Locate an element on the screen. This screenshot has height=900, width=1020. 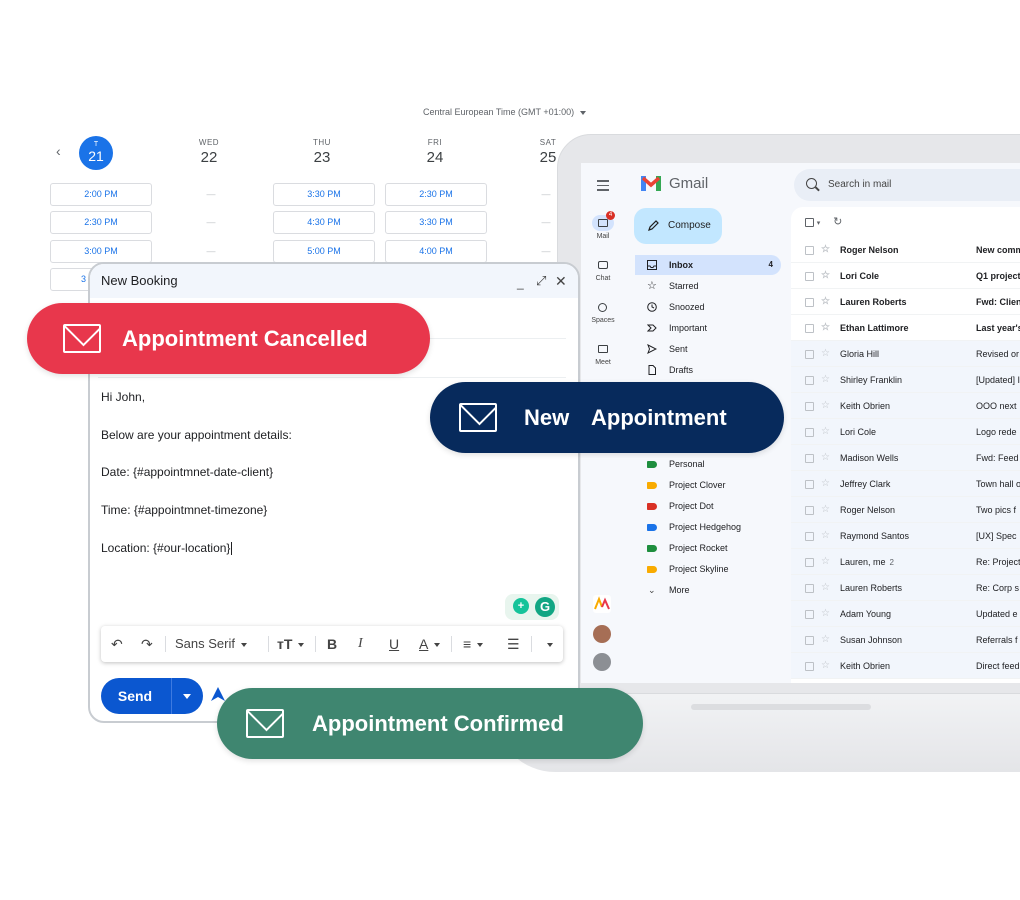
email-row: ☆ Lori Cole Logo rede is located at coordinates (905, 432).